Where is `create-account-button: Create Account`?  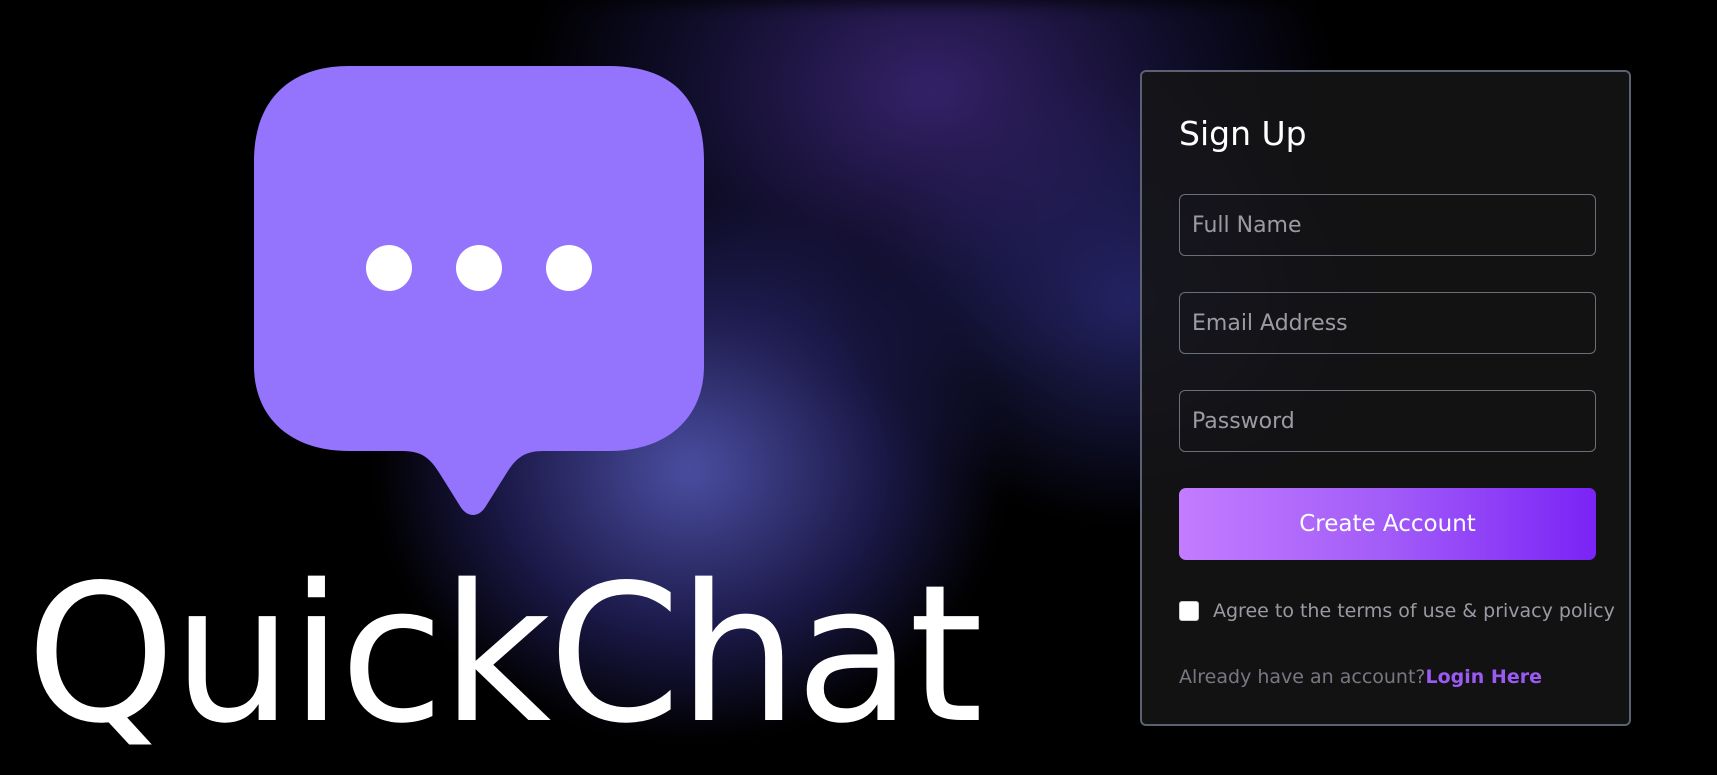 create-account-button: Create Account is located at coordinates (1387, 524).